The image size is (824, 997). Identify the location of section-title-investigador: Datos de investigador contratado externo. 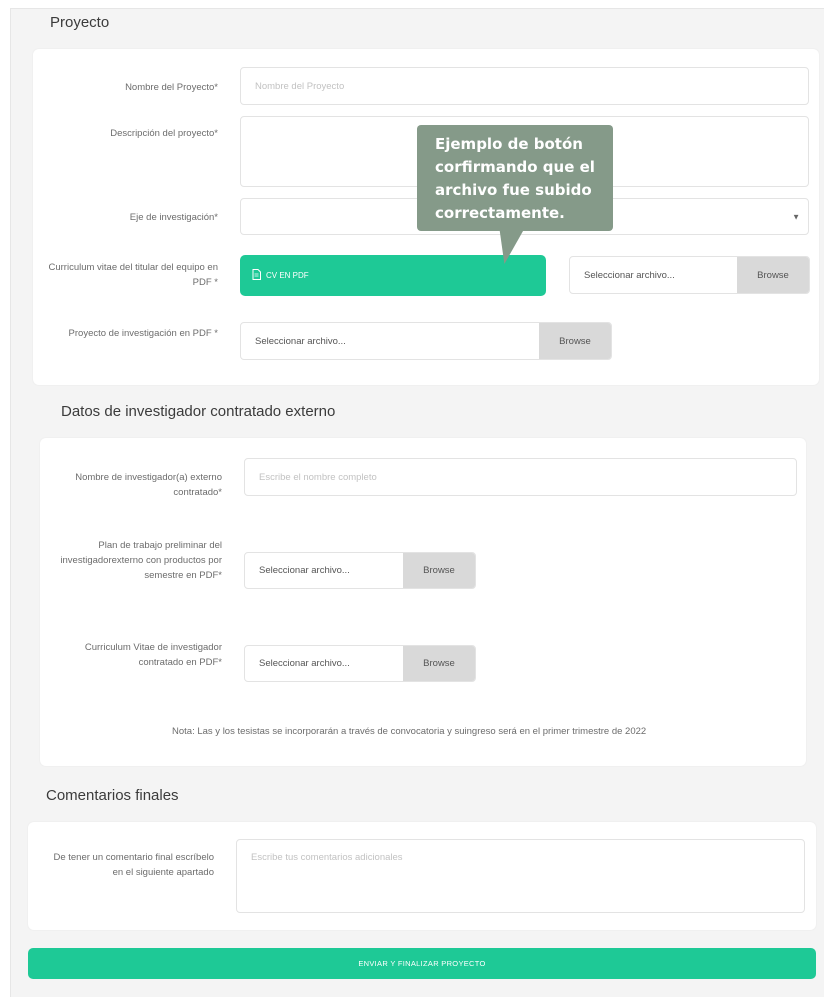
(198, 411).